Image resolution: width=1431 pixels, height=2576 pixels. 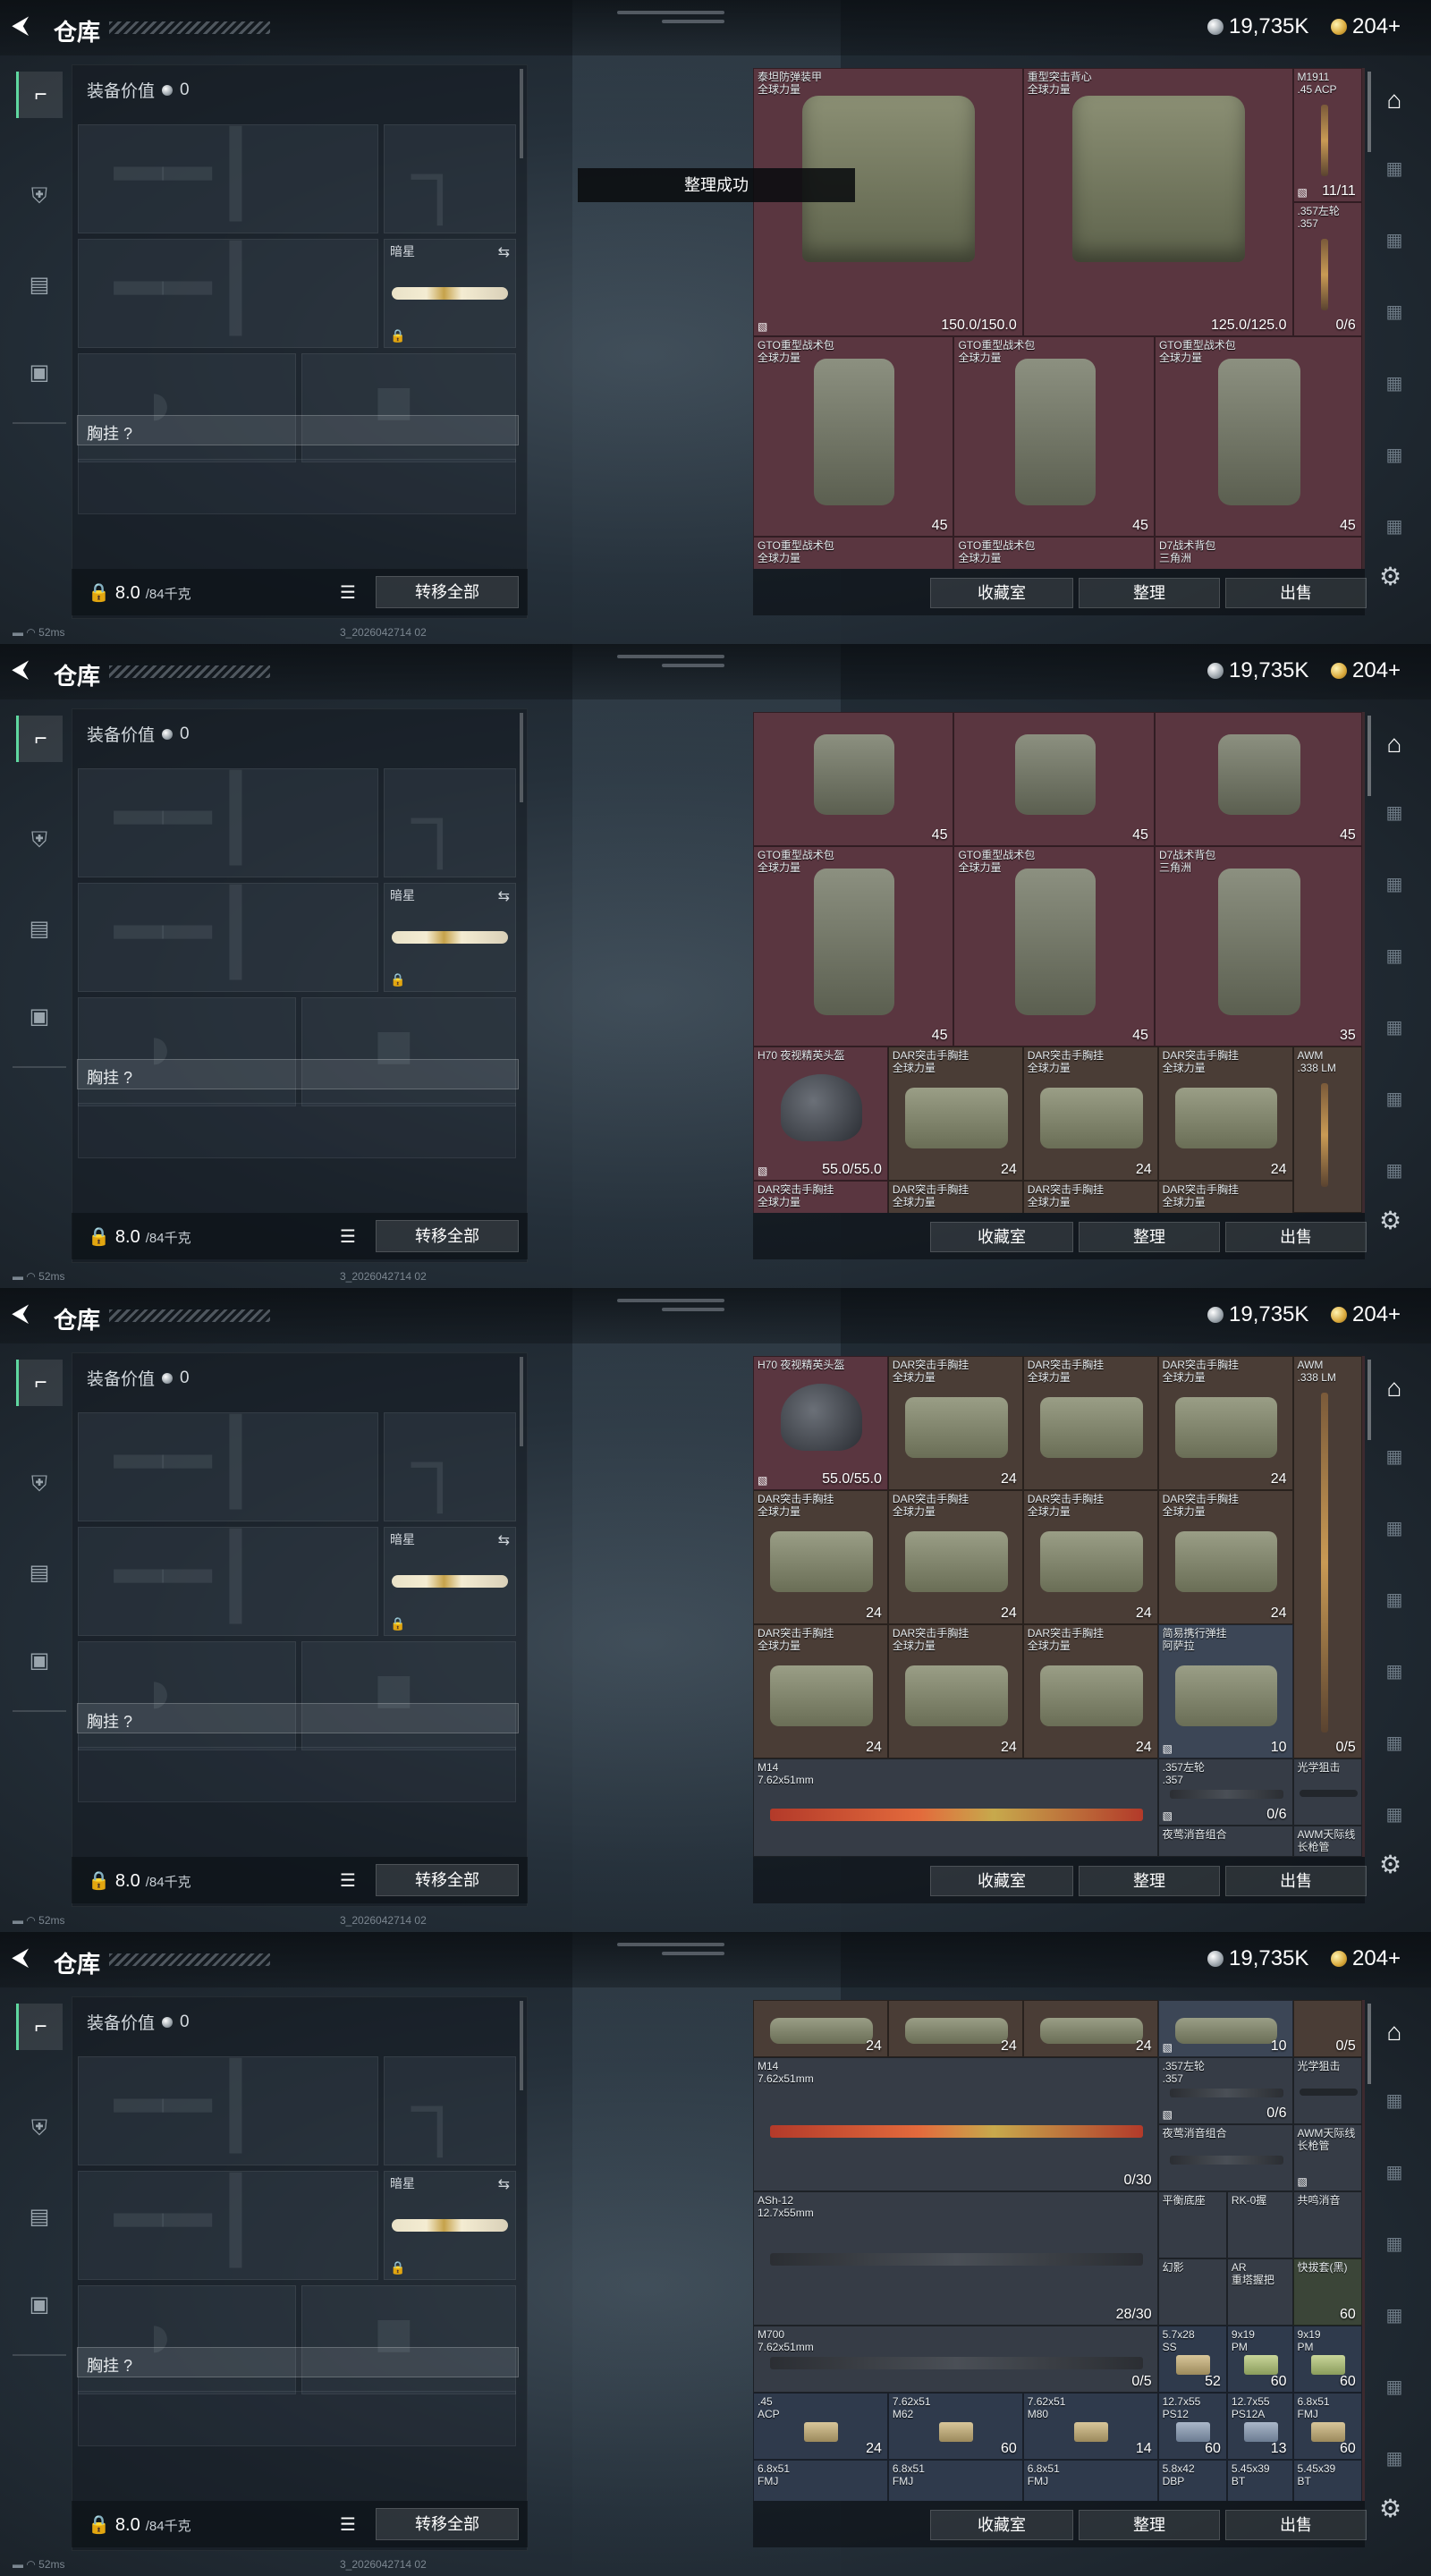 I want to click on stash-item: AWM .338 LM, so click(x=1327, y=1129).